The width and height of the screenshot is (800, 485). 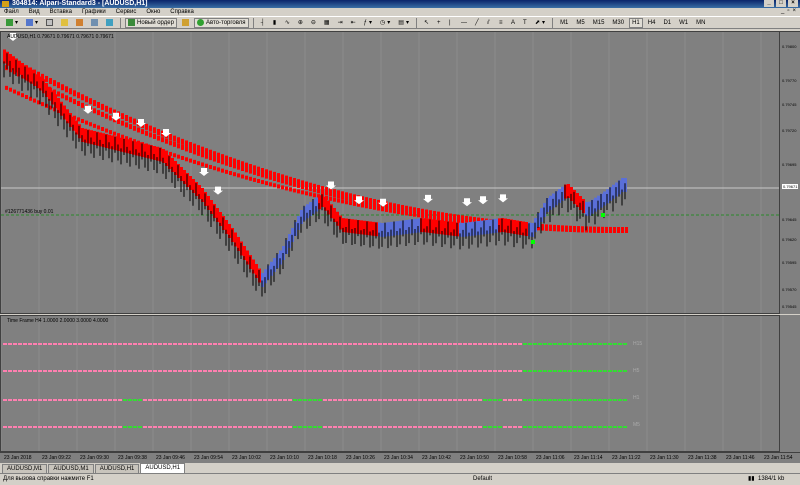 I want to click on zoom-out-button: ⊖, so click(x=313, y=23).